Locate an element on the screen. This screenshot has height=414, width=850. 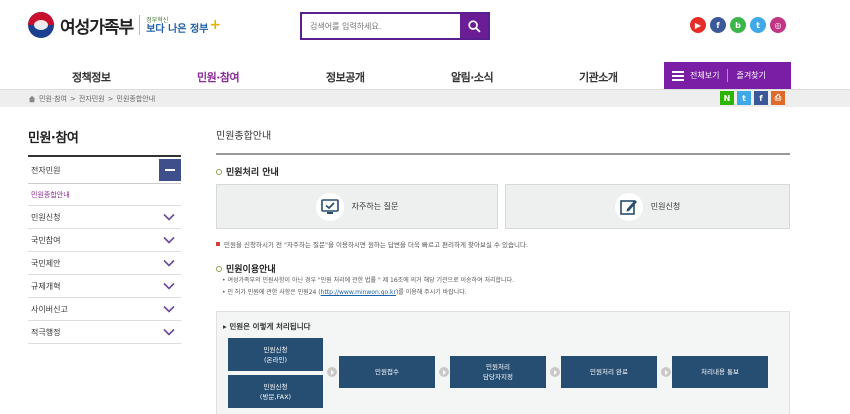
page-title: 민원종합안내 is located at coordinates (503, 141).